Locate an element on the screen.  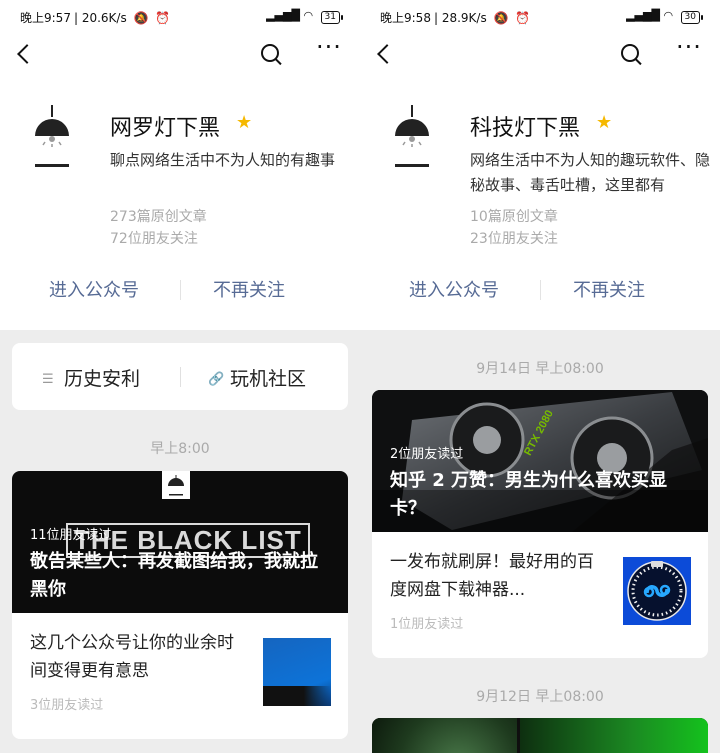
battery-icon: 31 is located at coordinates (332, 17).